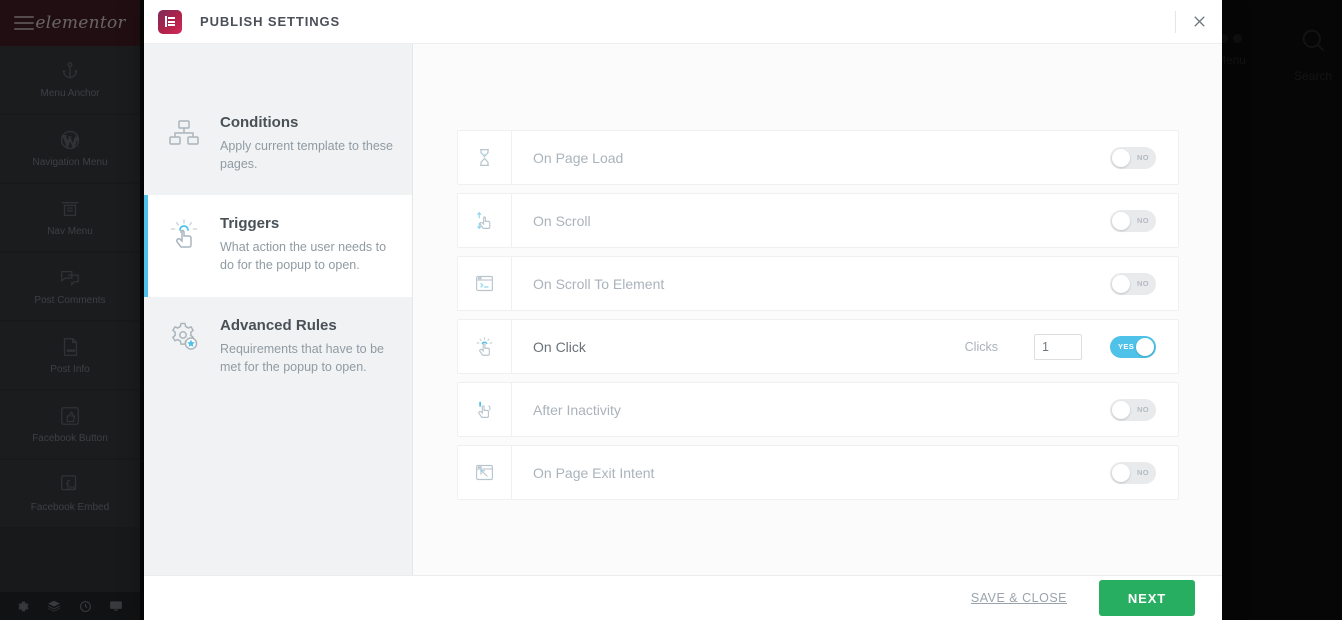 The height and width of the screenshot is (620, 1342). Describe the element at coordinates (307, 155) in the screenshot. I see `sidebar-item-desc: Apply current template to these pages.` at that location.